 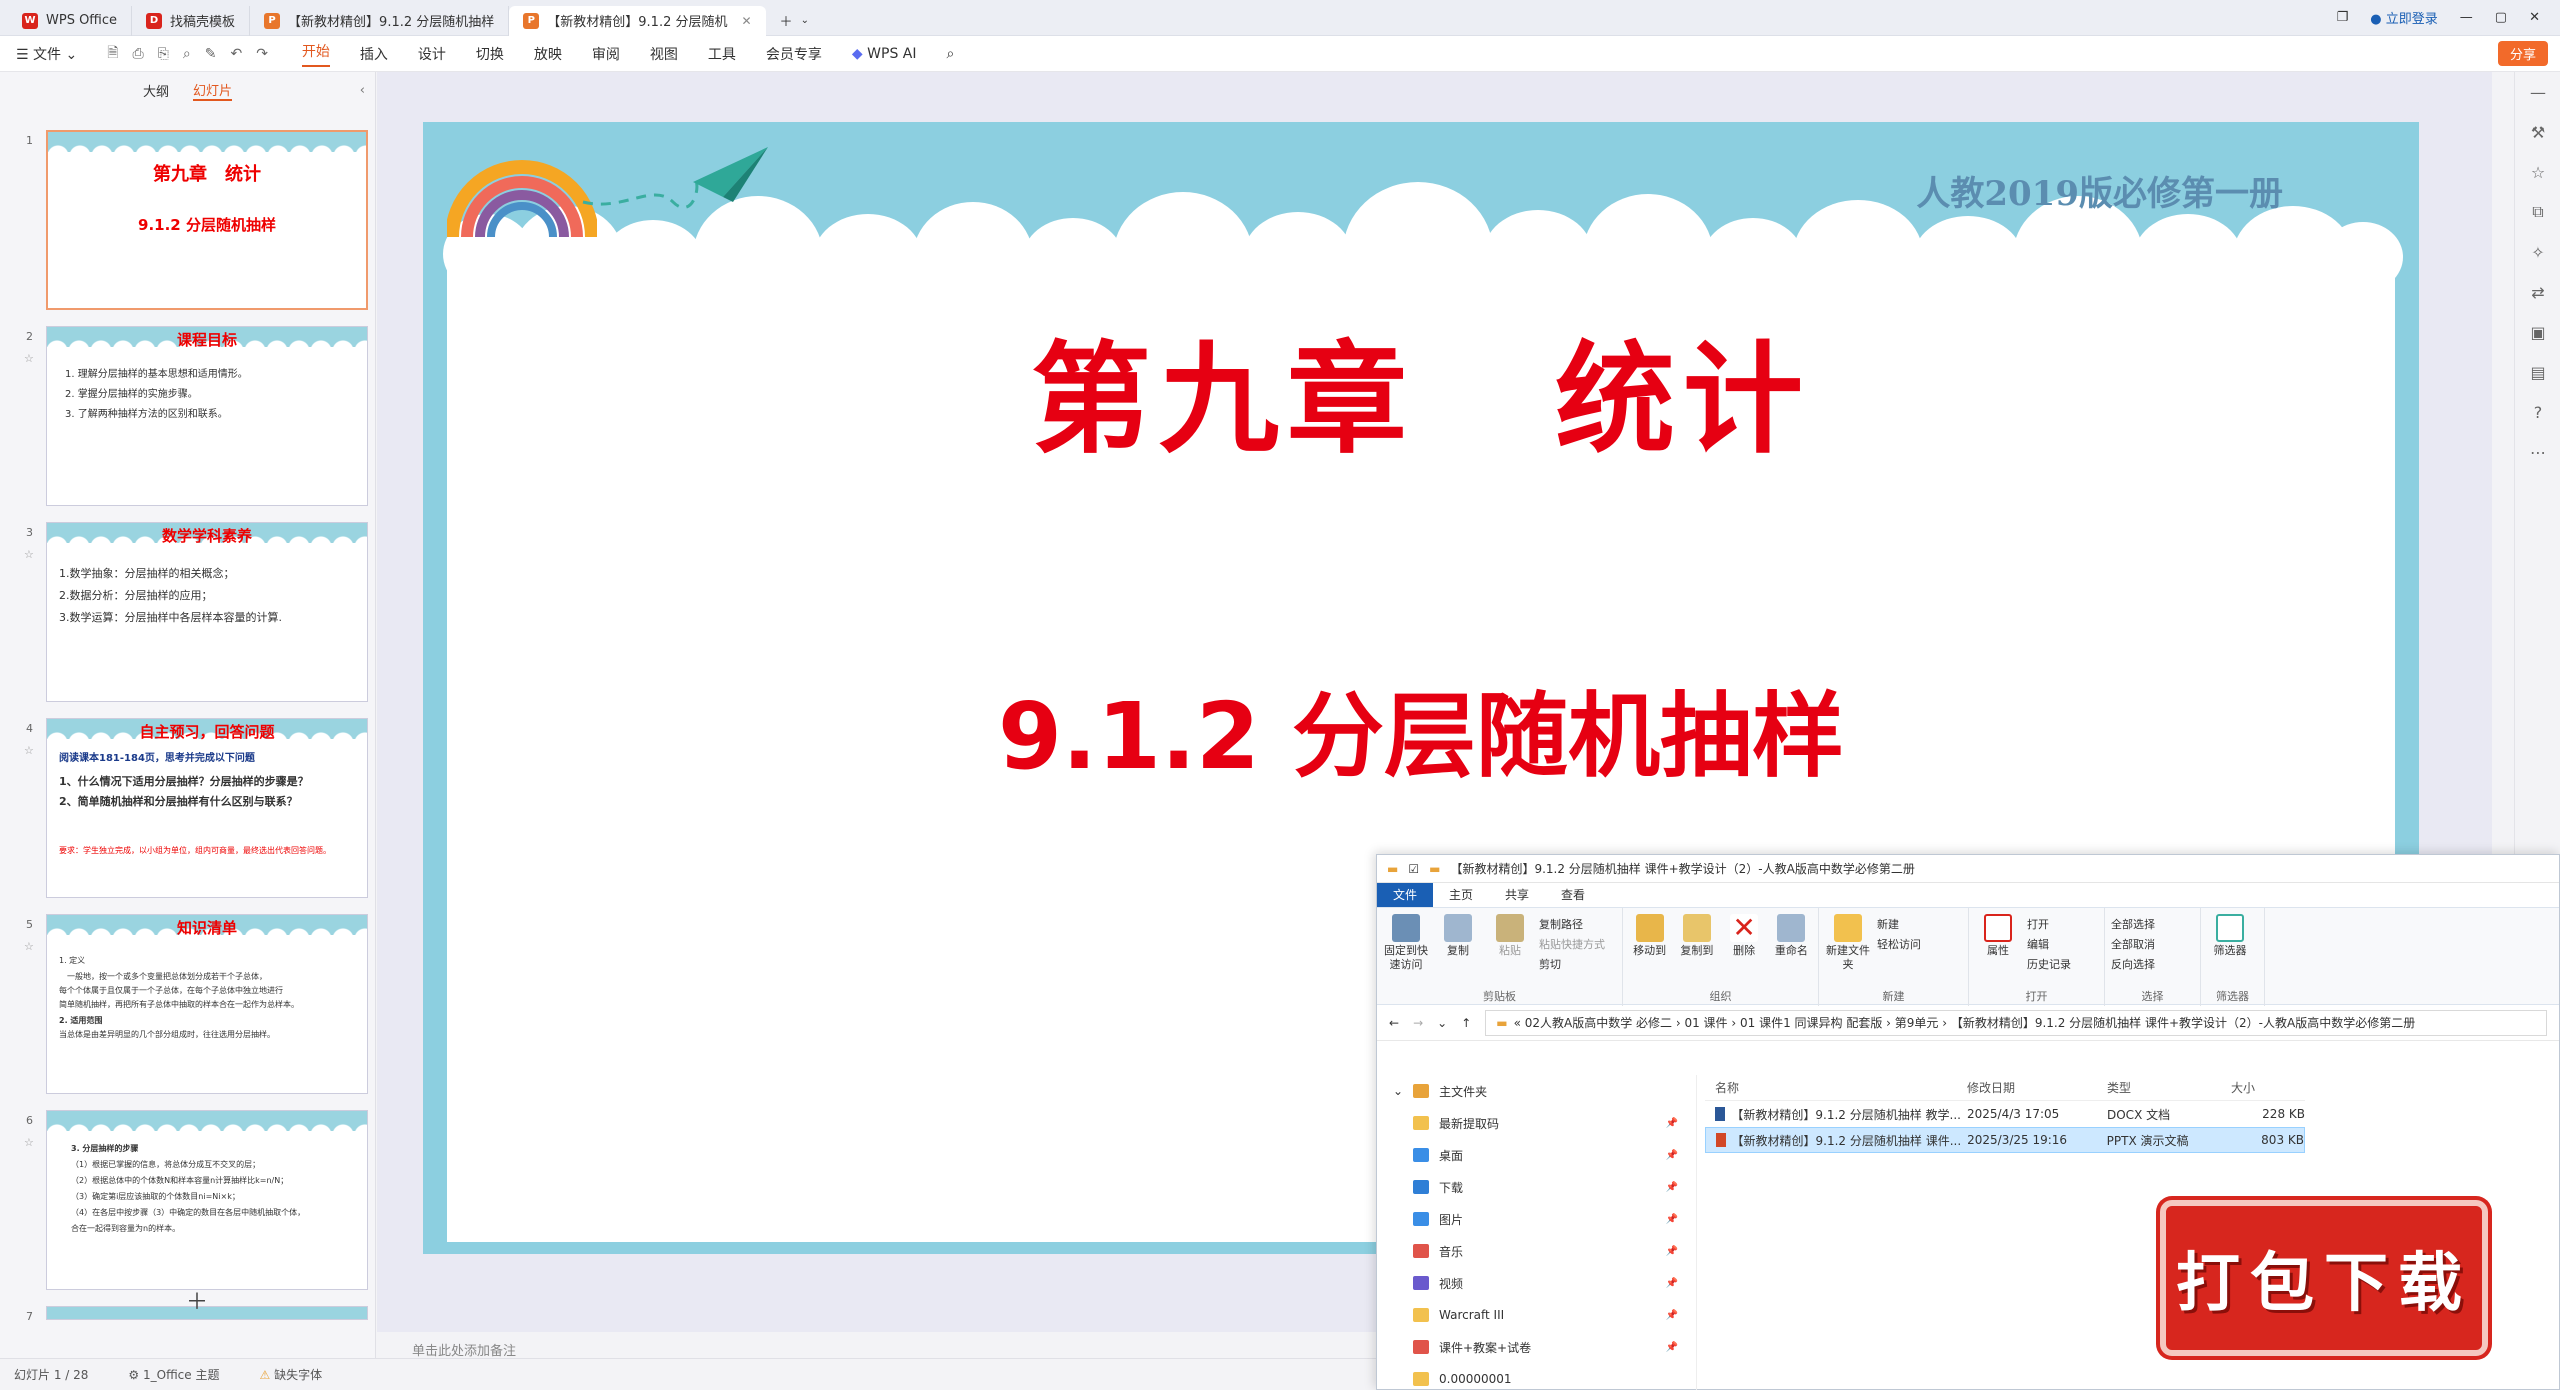 What do you see at coordinates (884, 54) in the screenshot?
I see `menu-wps-ai: ◆ WPS AI` at bounding box center [884, 54].